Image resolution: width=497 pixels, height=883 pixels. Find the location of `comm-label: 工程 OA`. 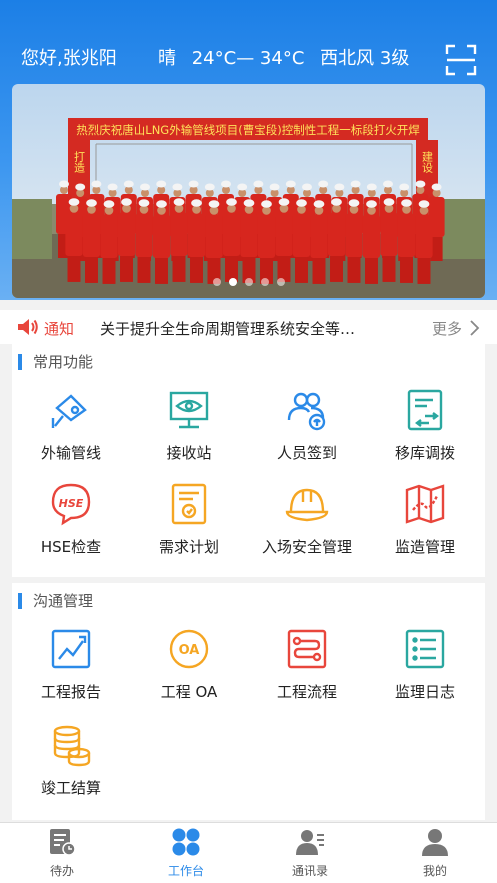

comm-label: 工程 OA is located at coordinates (189, 692).